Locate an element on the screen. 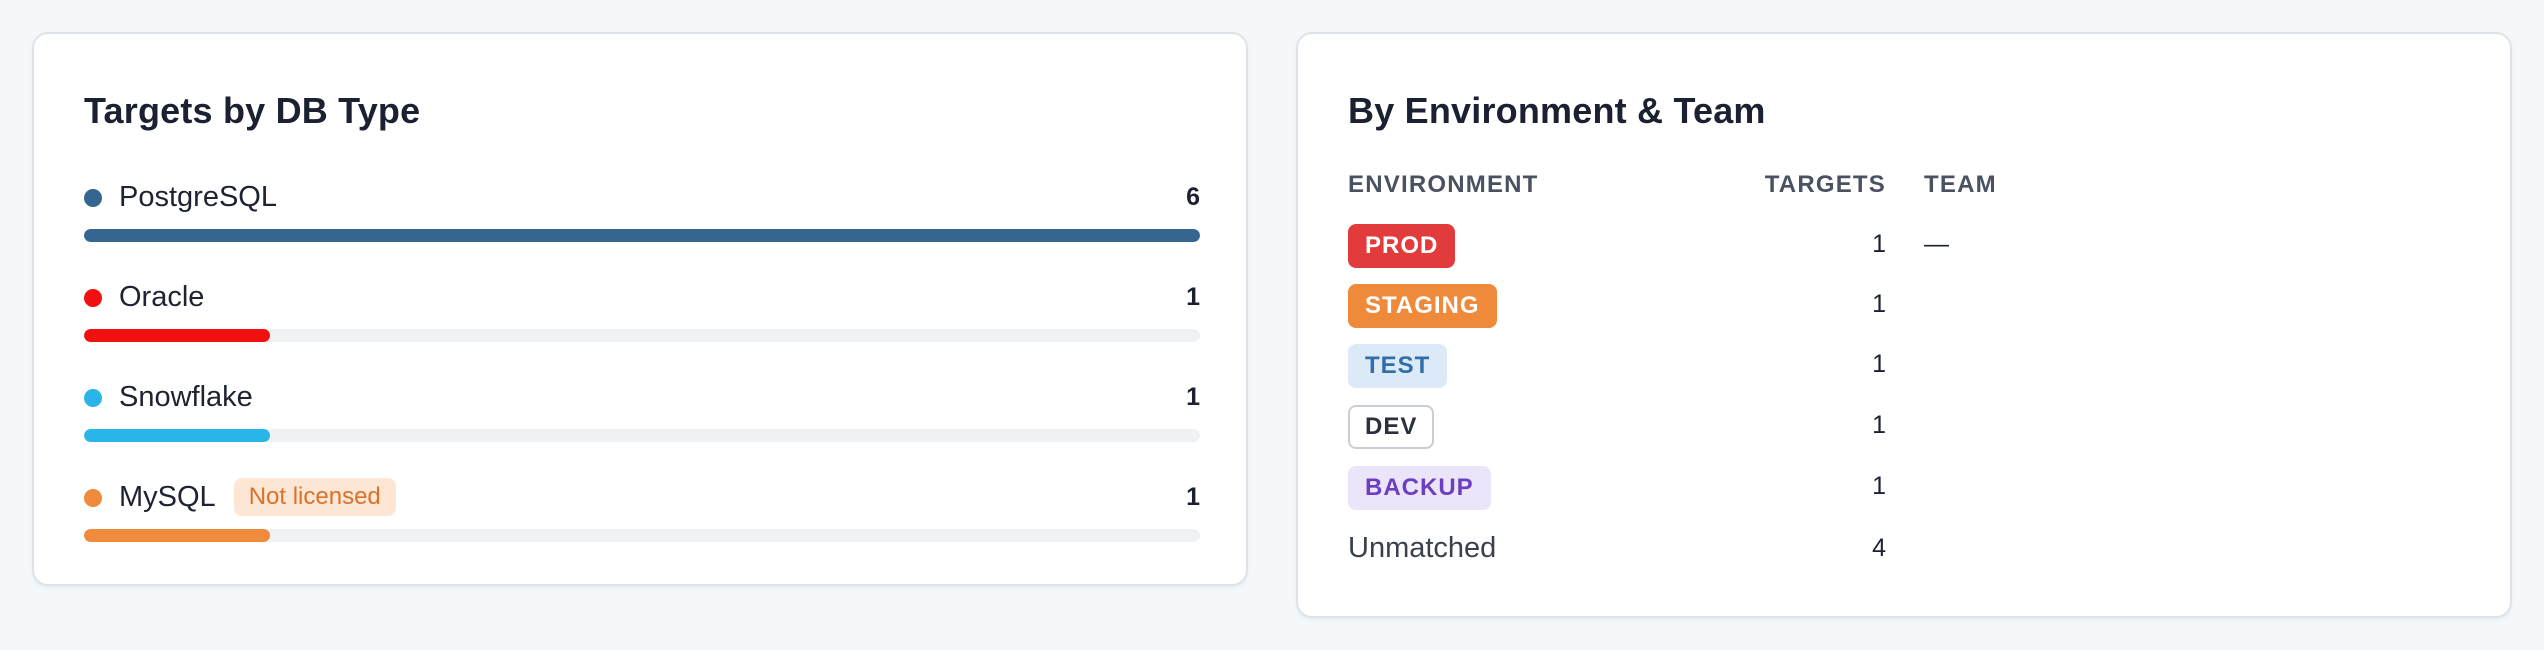 This screenshot has height=650, width=2544. env-team-card-title: By Environment & Team is located at coordinates (1557, 110).